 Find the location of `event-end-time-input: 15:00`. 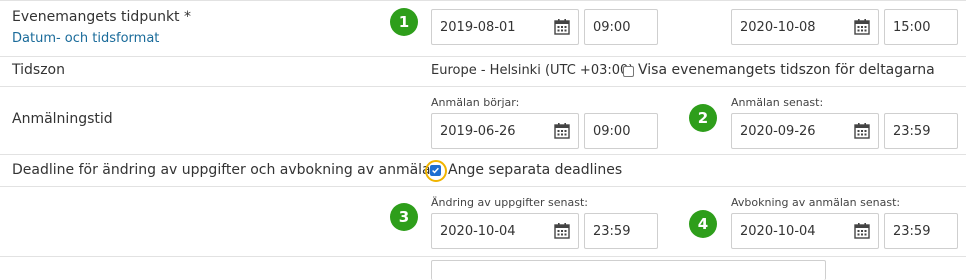

event-end-time-input: 15:00 is located at coordinates (921, 27).